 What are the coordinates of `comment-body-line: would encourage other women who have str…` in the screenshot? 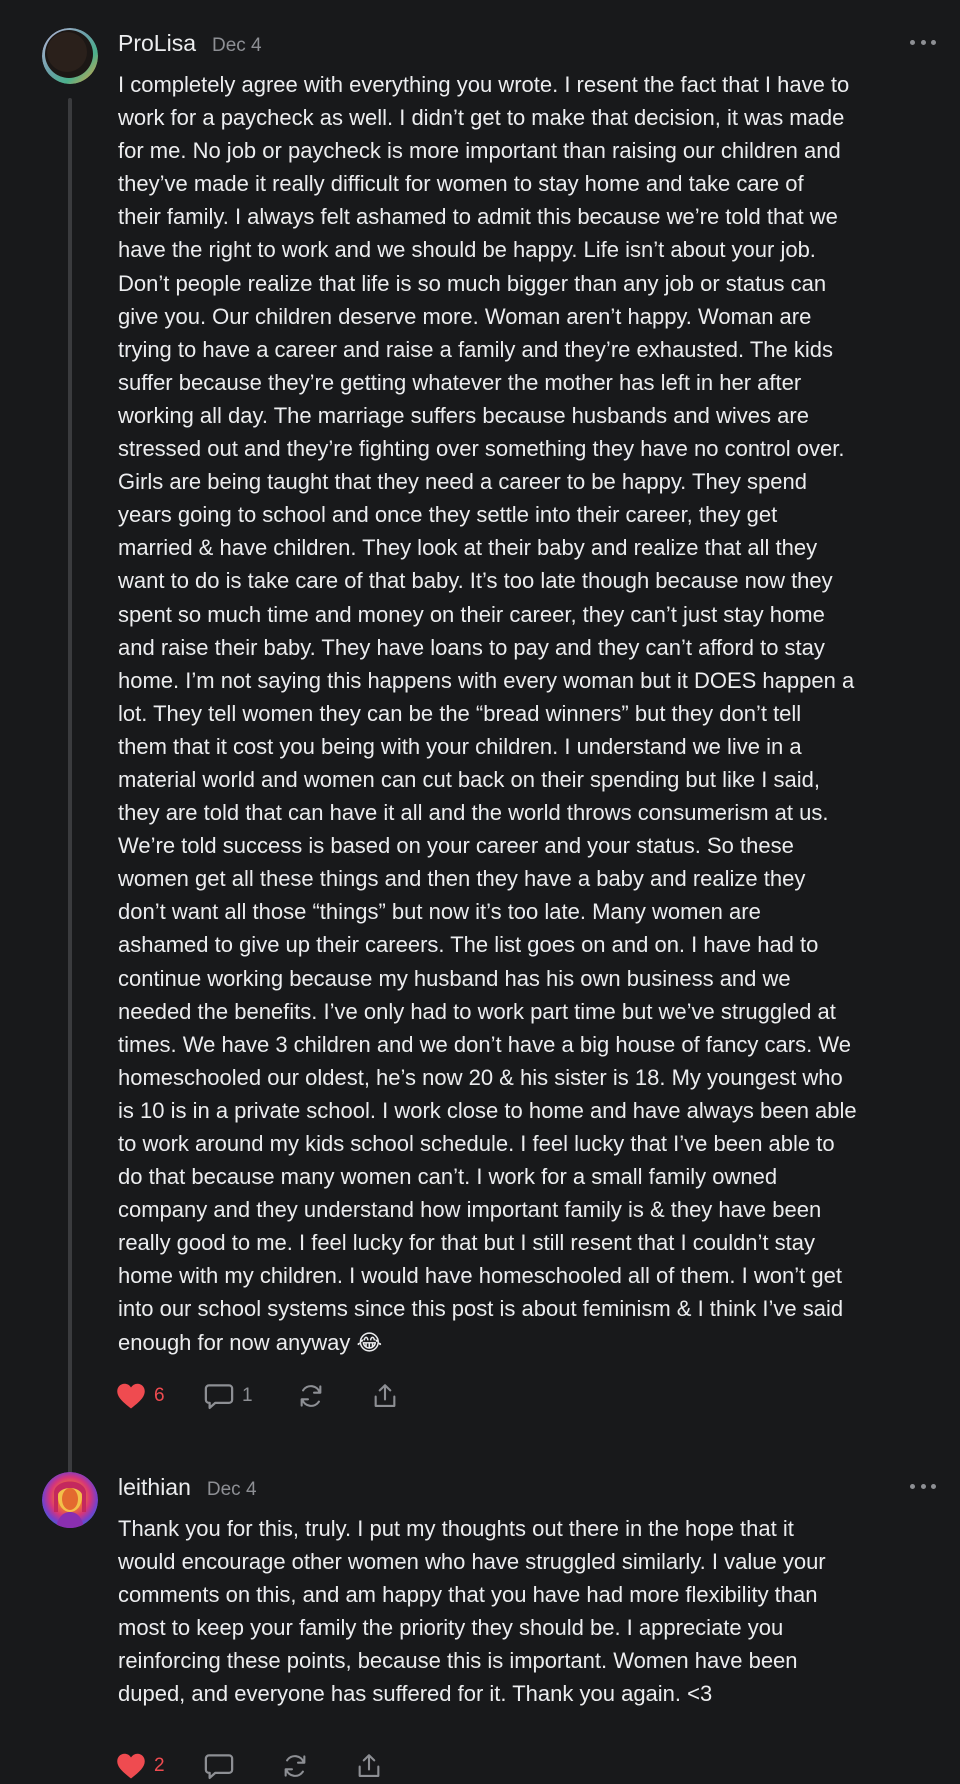 It's located at (472, 1562).